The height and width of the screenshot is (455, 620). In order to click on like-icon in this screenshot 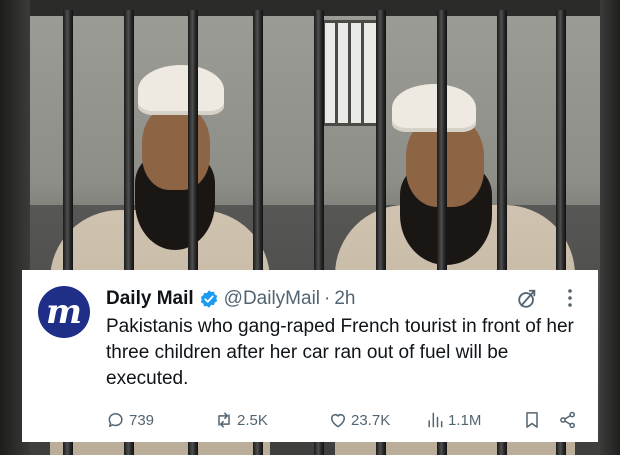, I will do `click(338, 421)`.